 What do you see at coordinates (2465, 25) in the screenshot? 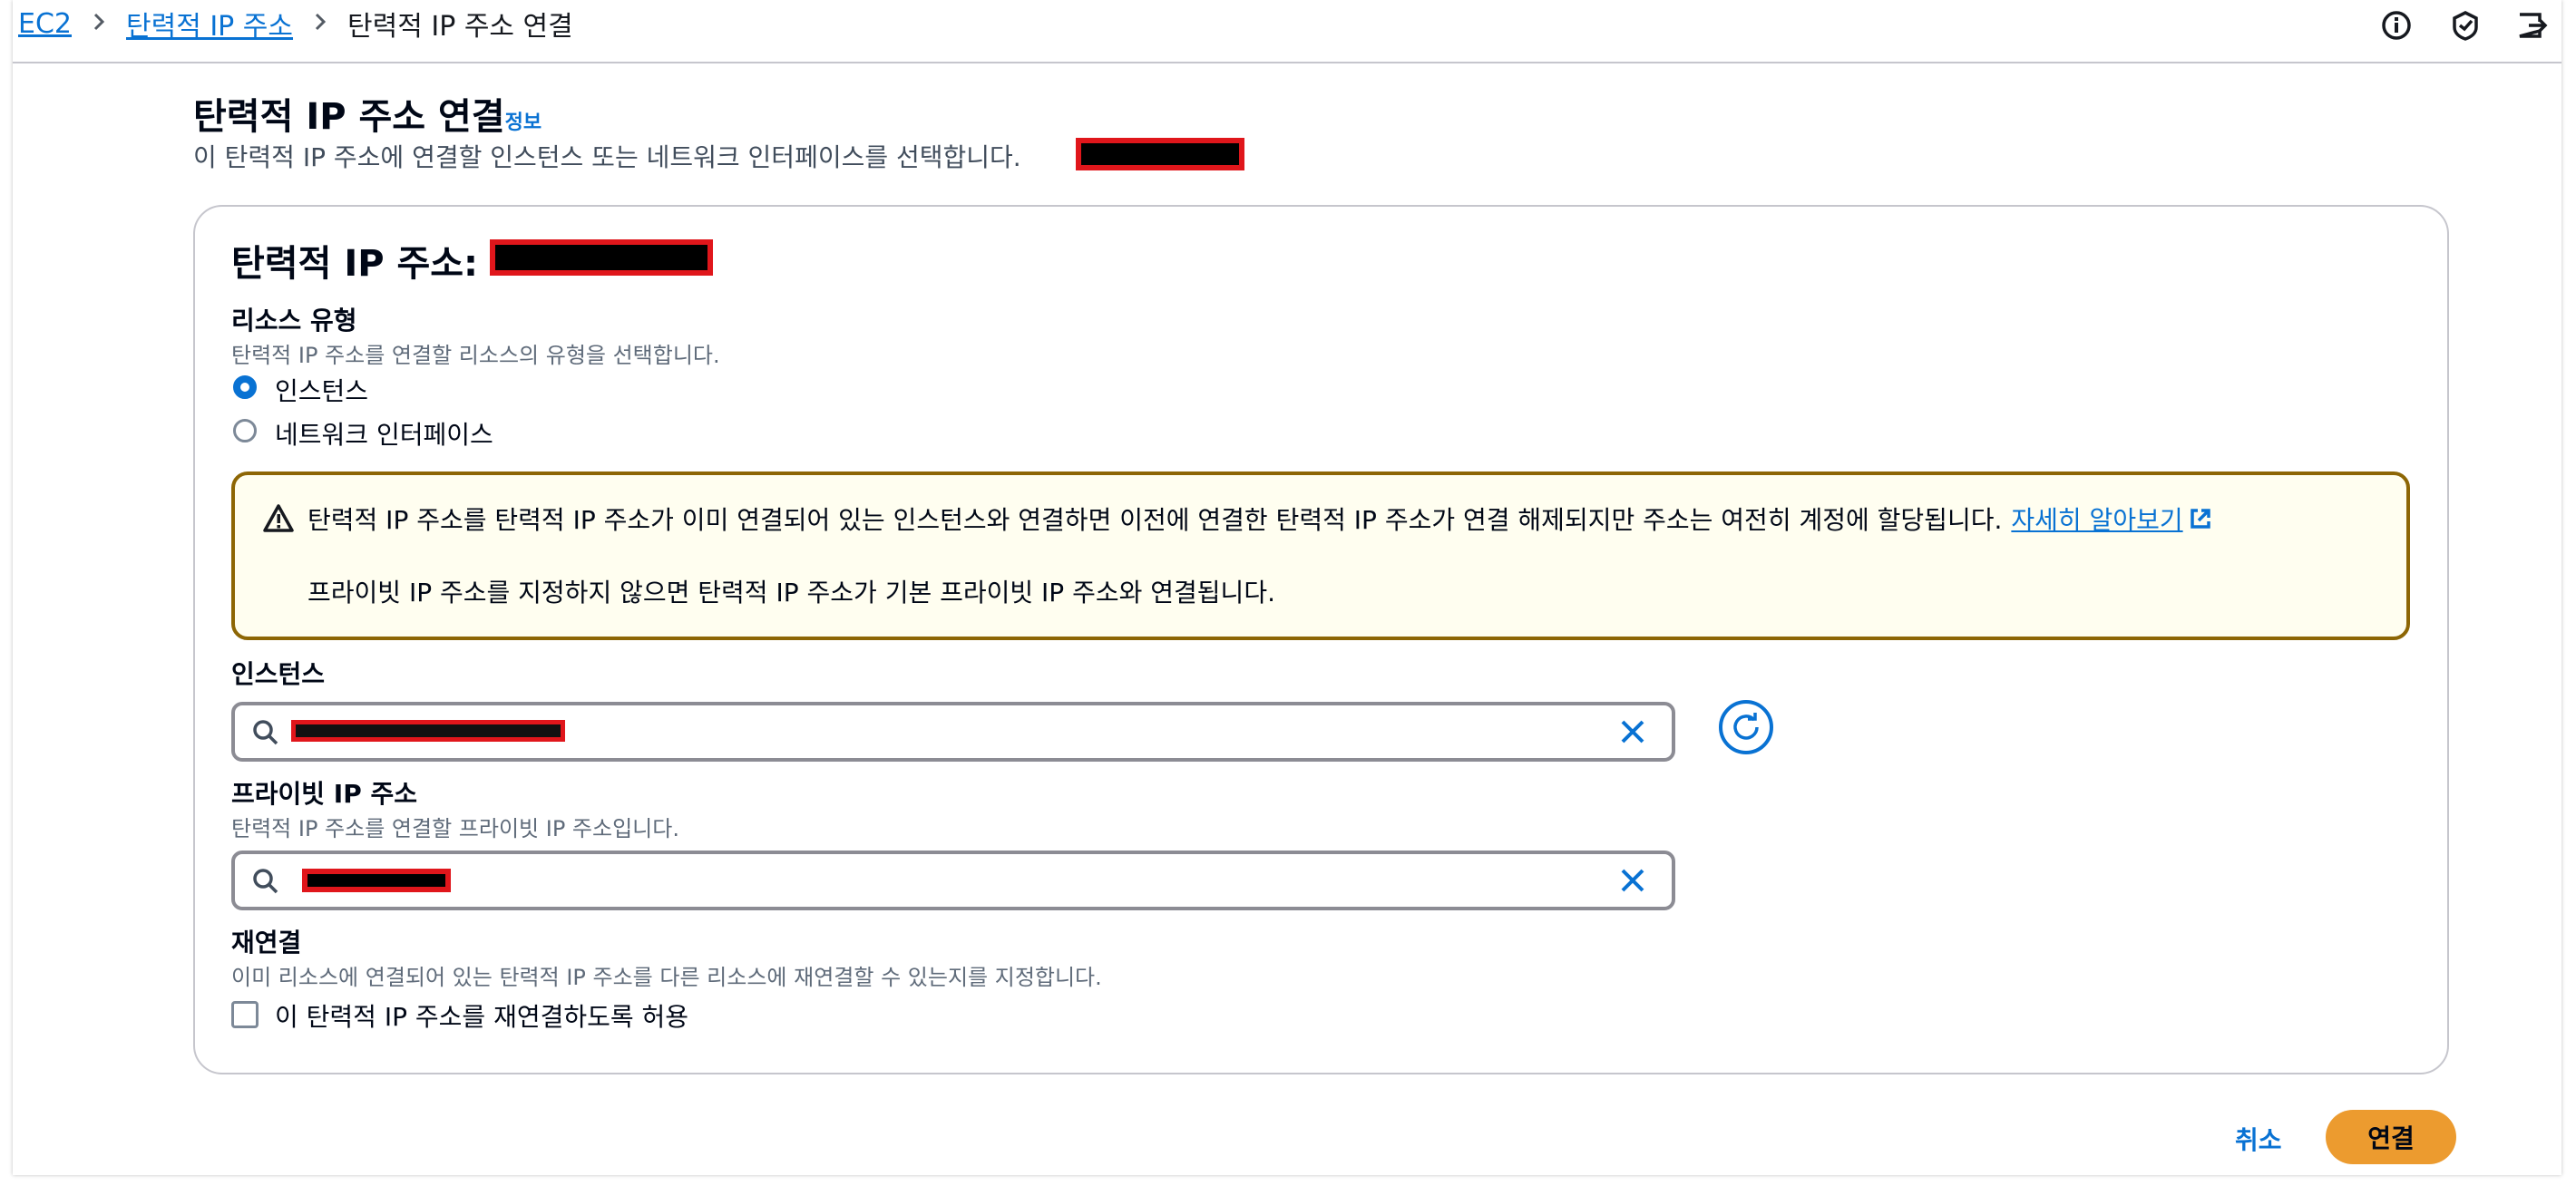
I see `notifications-icon` at bounding box center [2465, 25].